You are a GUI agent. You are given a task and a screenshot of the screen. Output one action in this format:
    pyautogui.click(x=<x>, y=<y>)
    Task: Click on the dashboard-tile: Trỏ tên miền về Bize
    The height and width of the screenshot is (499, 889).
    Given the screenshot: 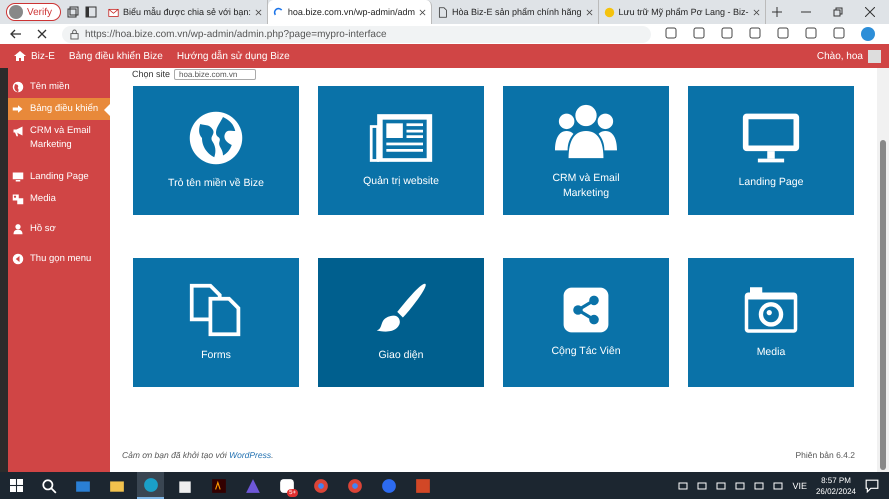 What is the action you would take?
    pyautogui.click(x=216, y=150)
    